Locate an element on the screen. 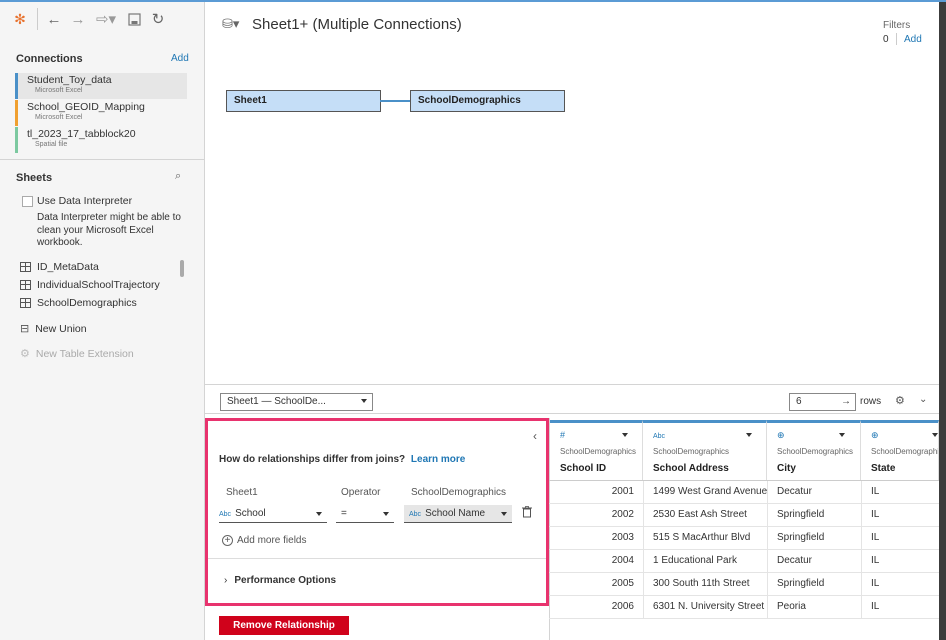  add-more-fields-button: + Add more fields is located at coordinates (264, 540).